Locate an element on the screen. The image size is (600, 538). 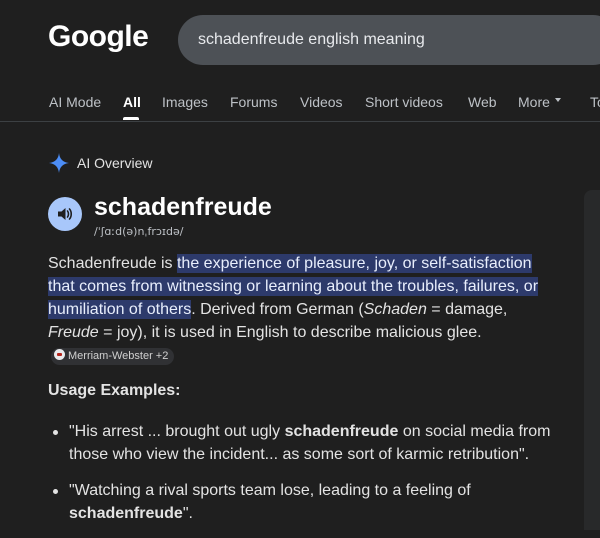
tab-images: Images is located at coordinates (185, 102).